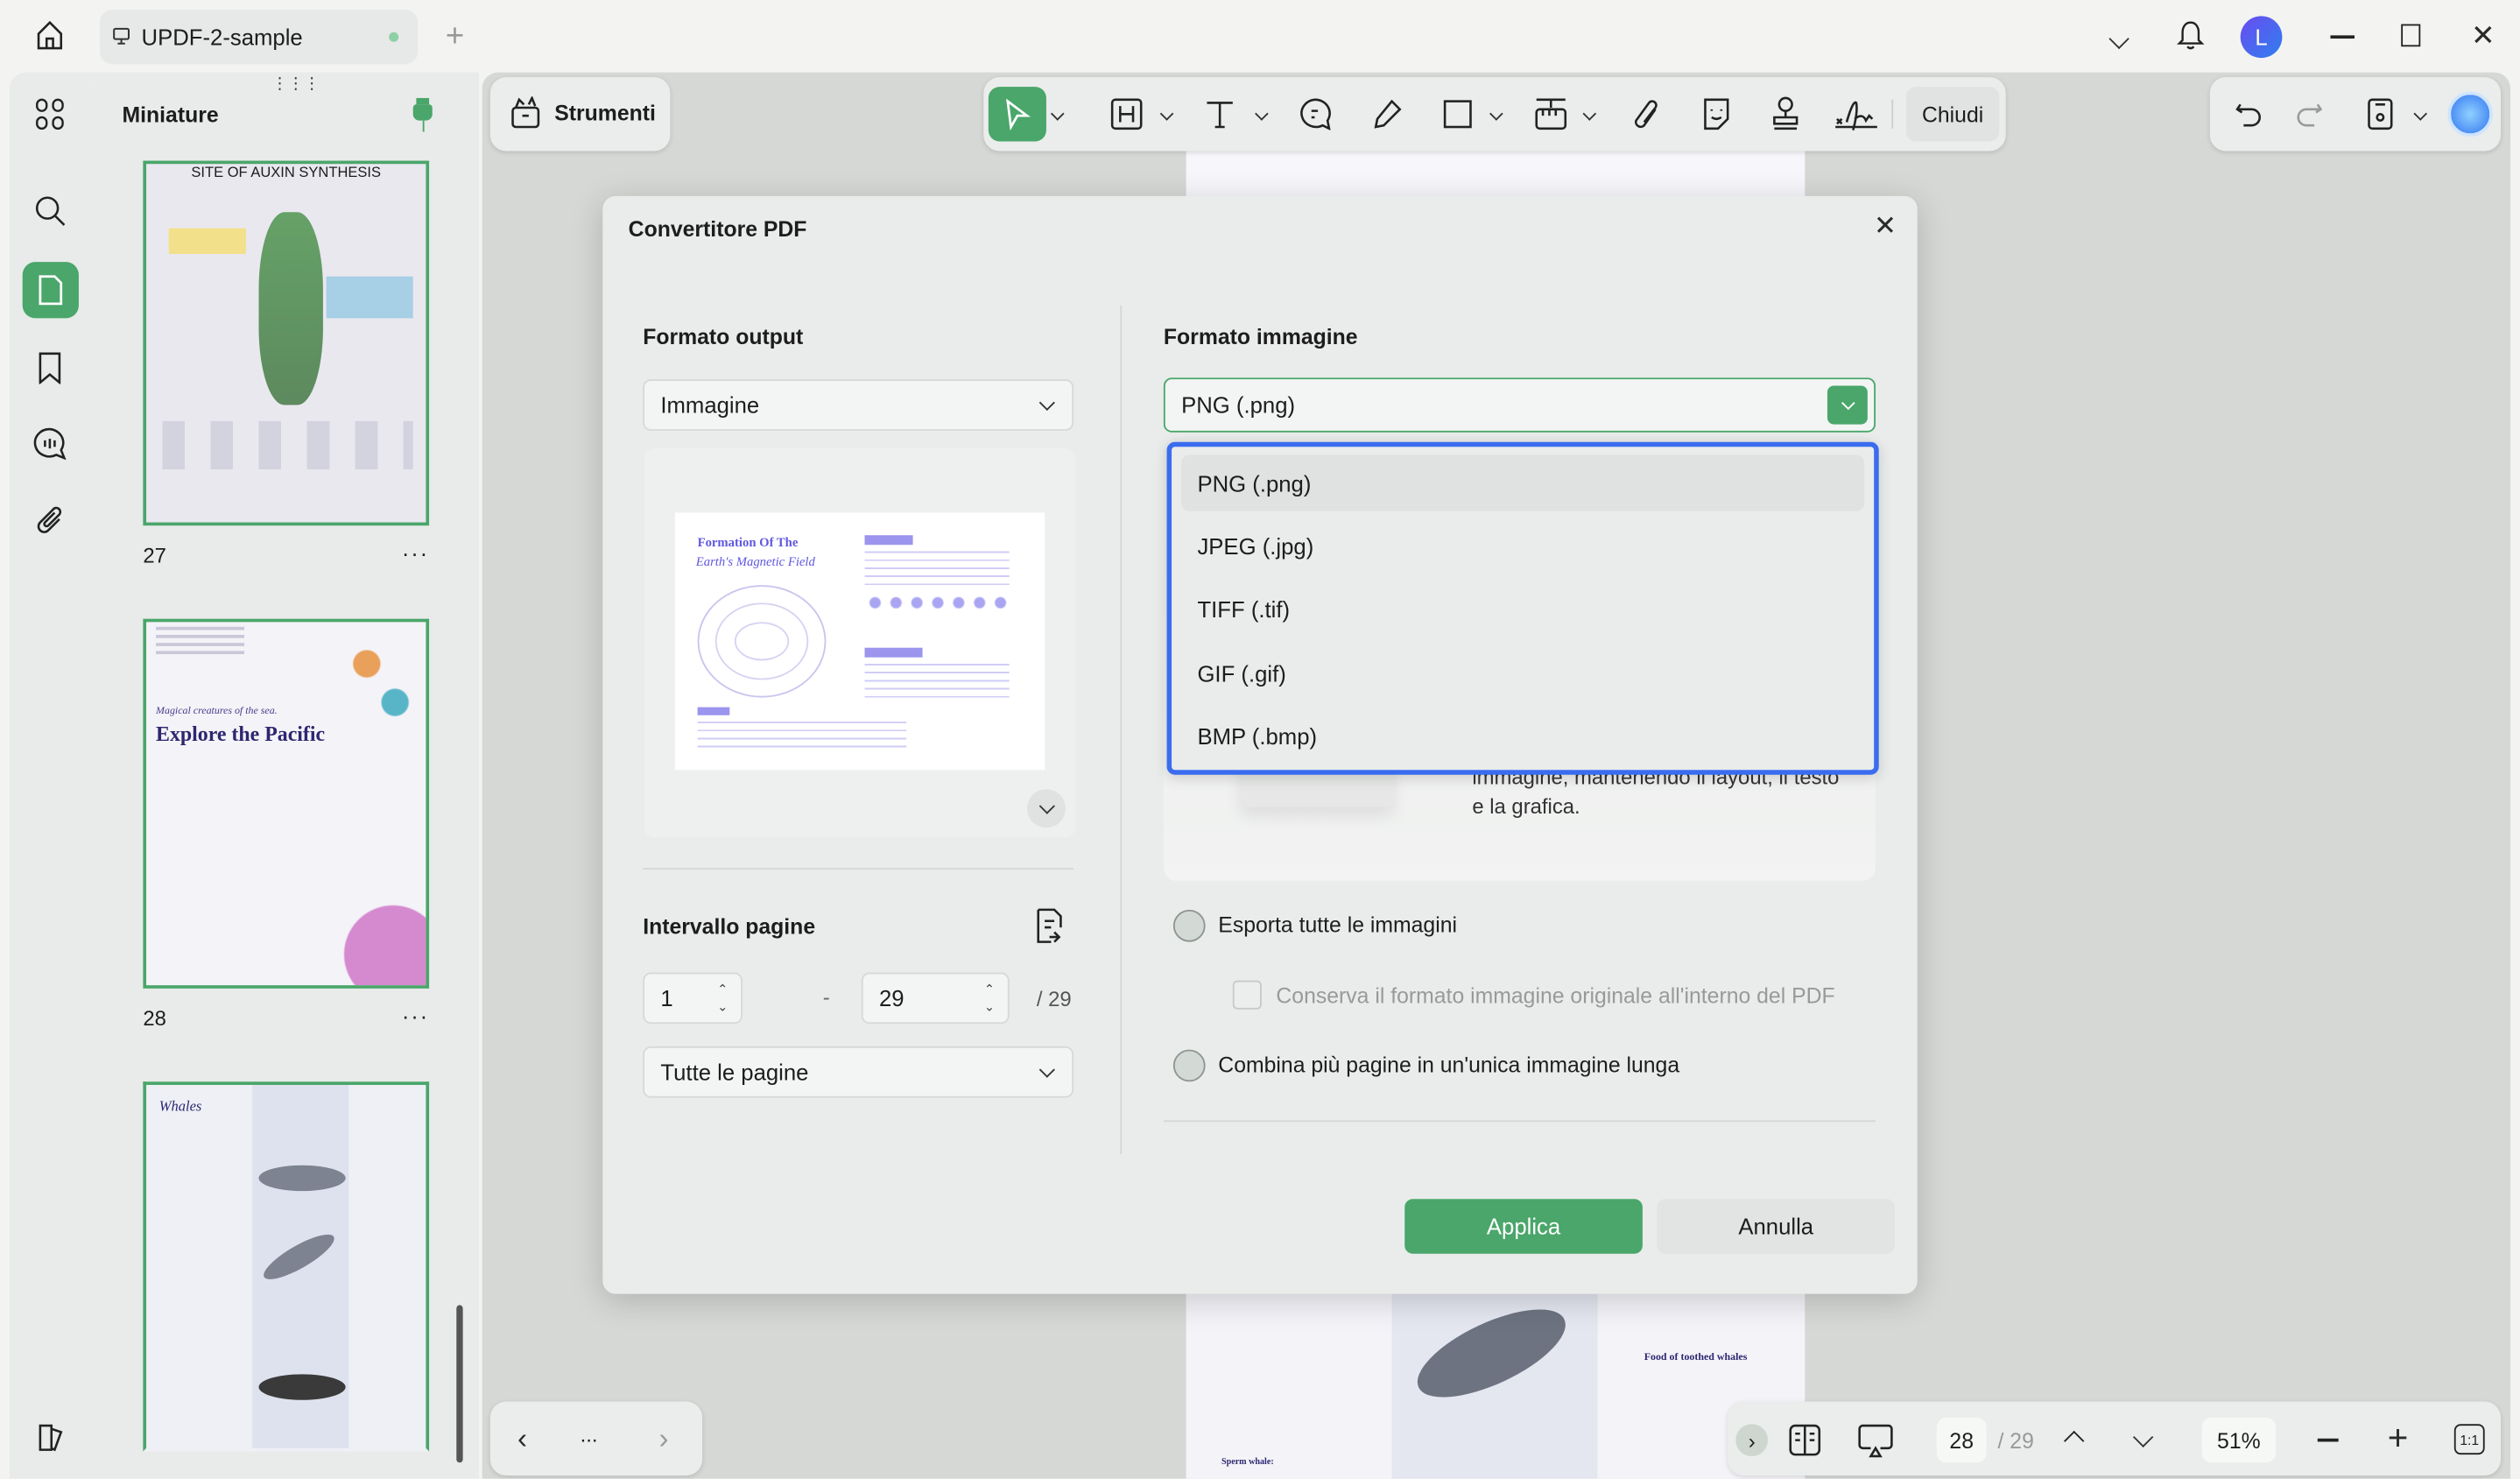  I want to click on page-up-button, so click(2074, 1441).